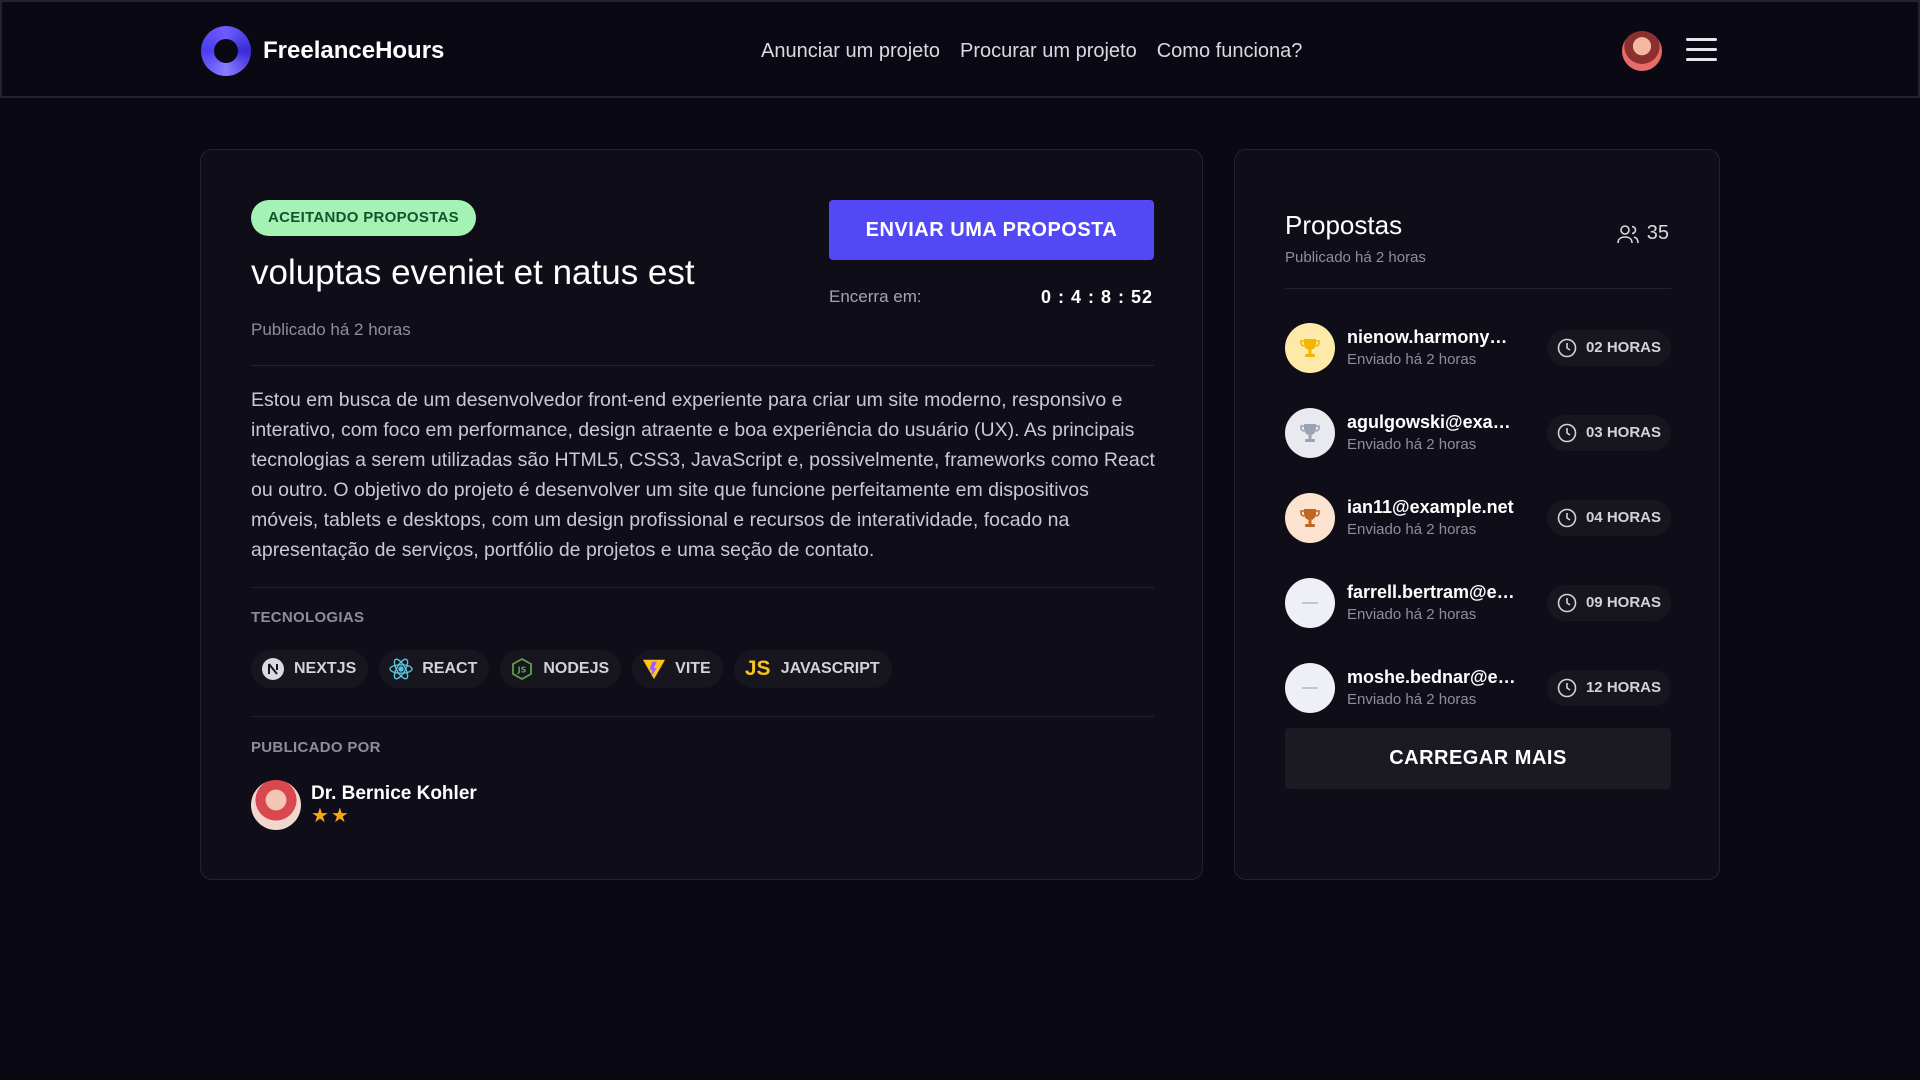  What do you see at coordinates (1430, 507) in the screenshot?
I see `proposal-email: ian11@example.net` at bounding box center [1430, 507].